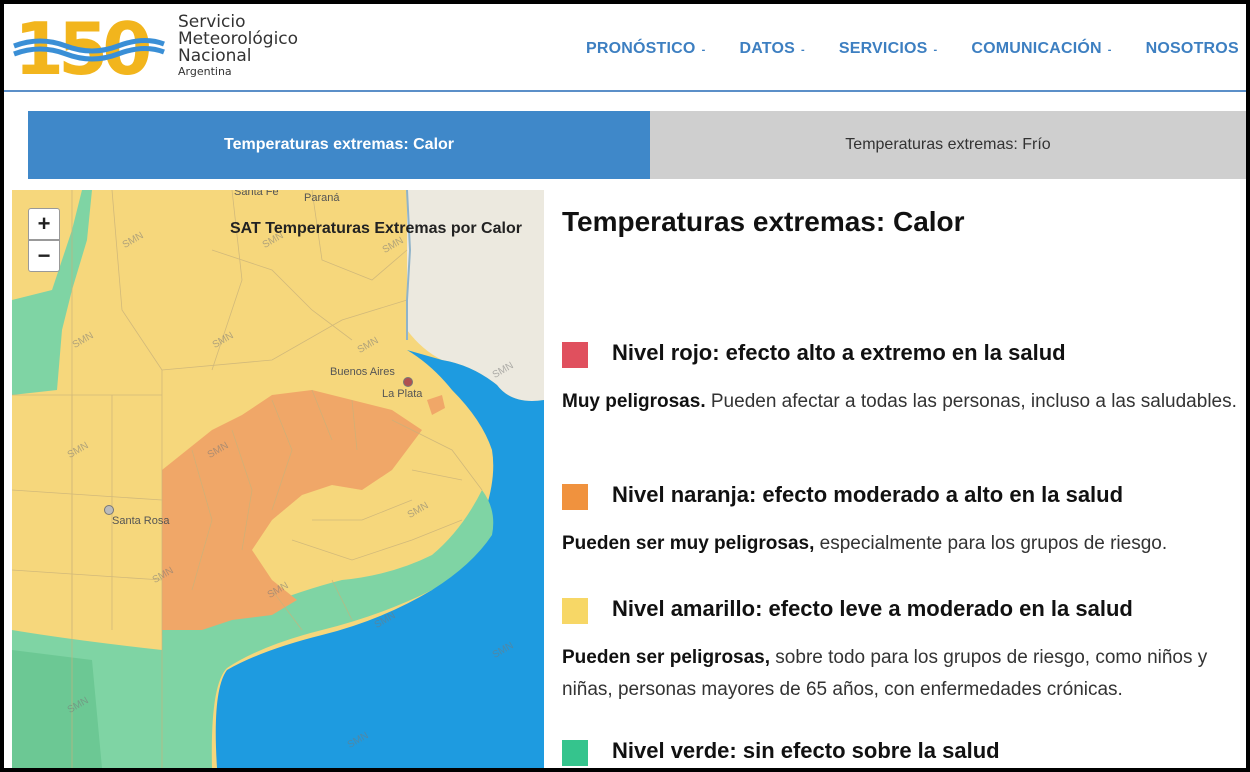 This screenshot has width=1250, height=772. Describe the element at coordinates (1192, 49) in the screenshot. I see `nav-nosotros: NOSOTROS` at that location.